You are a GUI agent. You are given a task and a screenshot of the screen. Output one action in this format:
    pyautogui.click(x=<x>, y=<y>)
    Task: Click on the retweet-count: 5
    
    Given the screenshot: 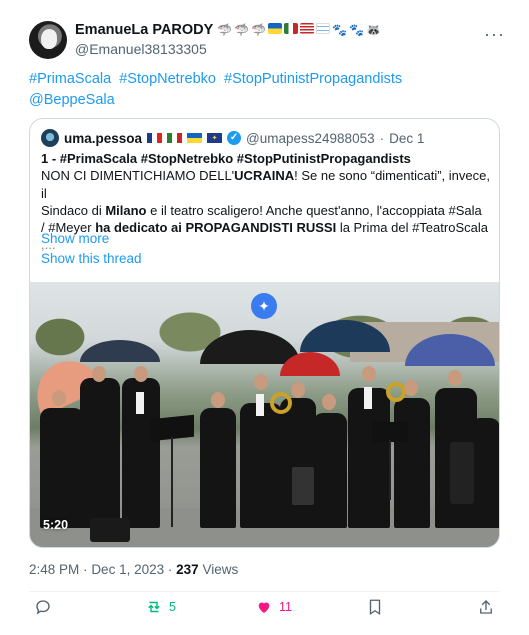 What is the action you would take?
    pyautogui.click(x=172, y=607)
    